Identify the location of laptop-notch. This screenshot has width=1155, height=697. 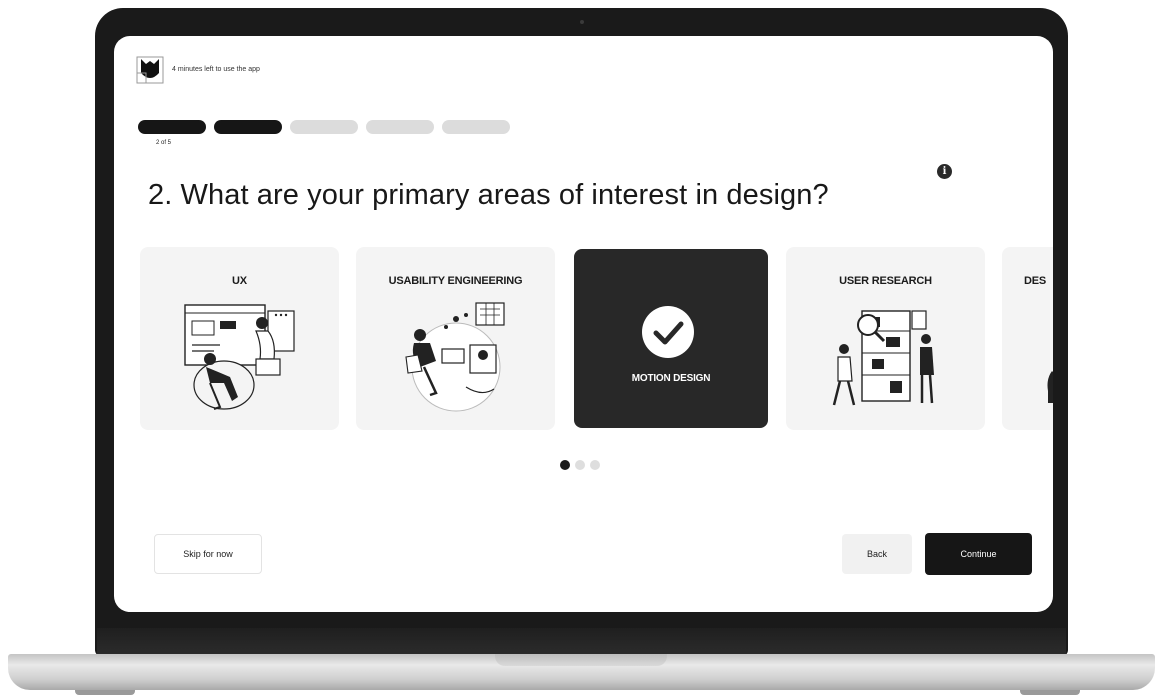
(581, 660).